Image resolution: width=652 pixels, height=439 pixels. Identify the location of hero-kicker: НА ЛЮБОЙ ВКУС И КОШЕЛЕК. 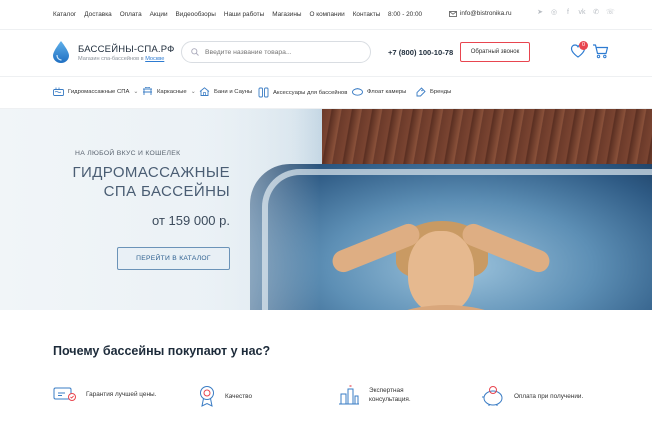
(128, 153).